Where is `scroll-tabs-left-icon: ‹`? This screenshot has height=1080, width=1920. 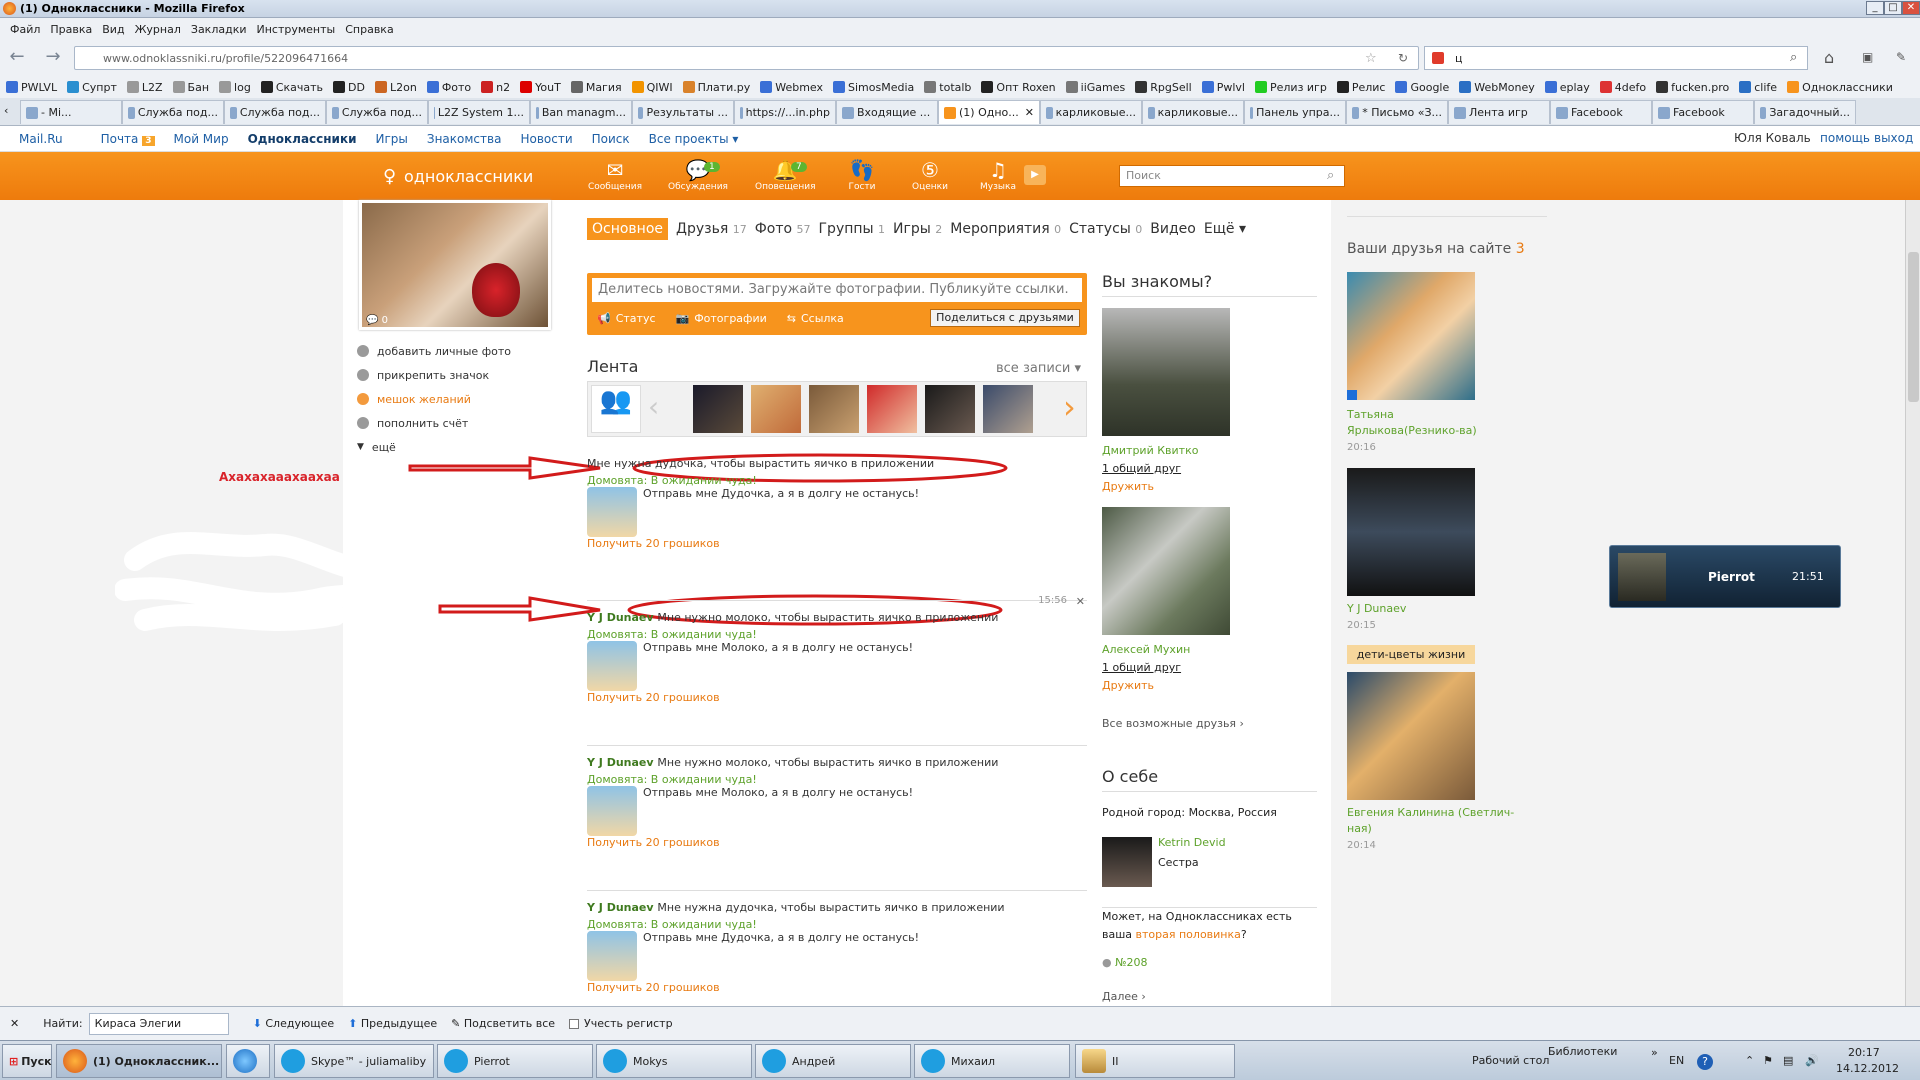
scroll-tabs-left-icon: ‹ is located at coordinates (6, 110).